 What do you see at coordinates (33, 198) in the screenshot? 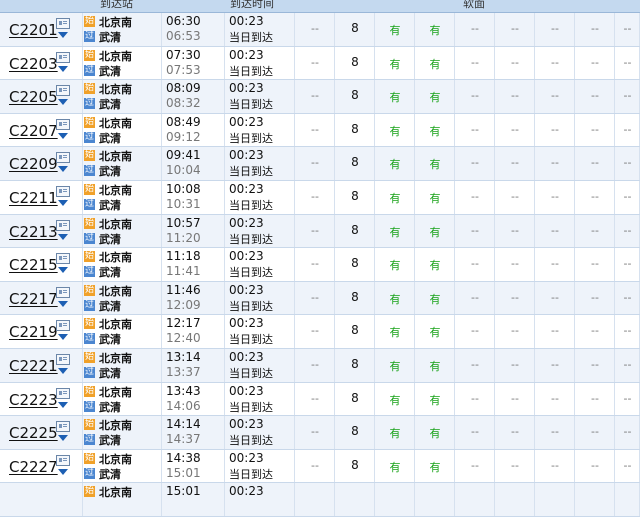
I see `train-number-link: C2211` at bounding box center [33, 198].